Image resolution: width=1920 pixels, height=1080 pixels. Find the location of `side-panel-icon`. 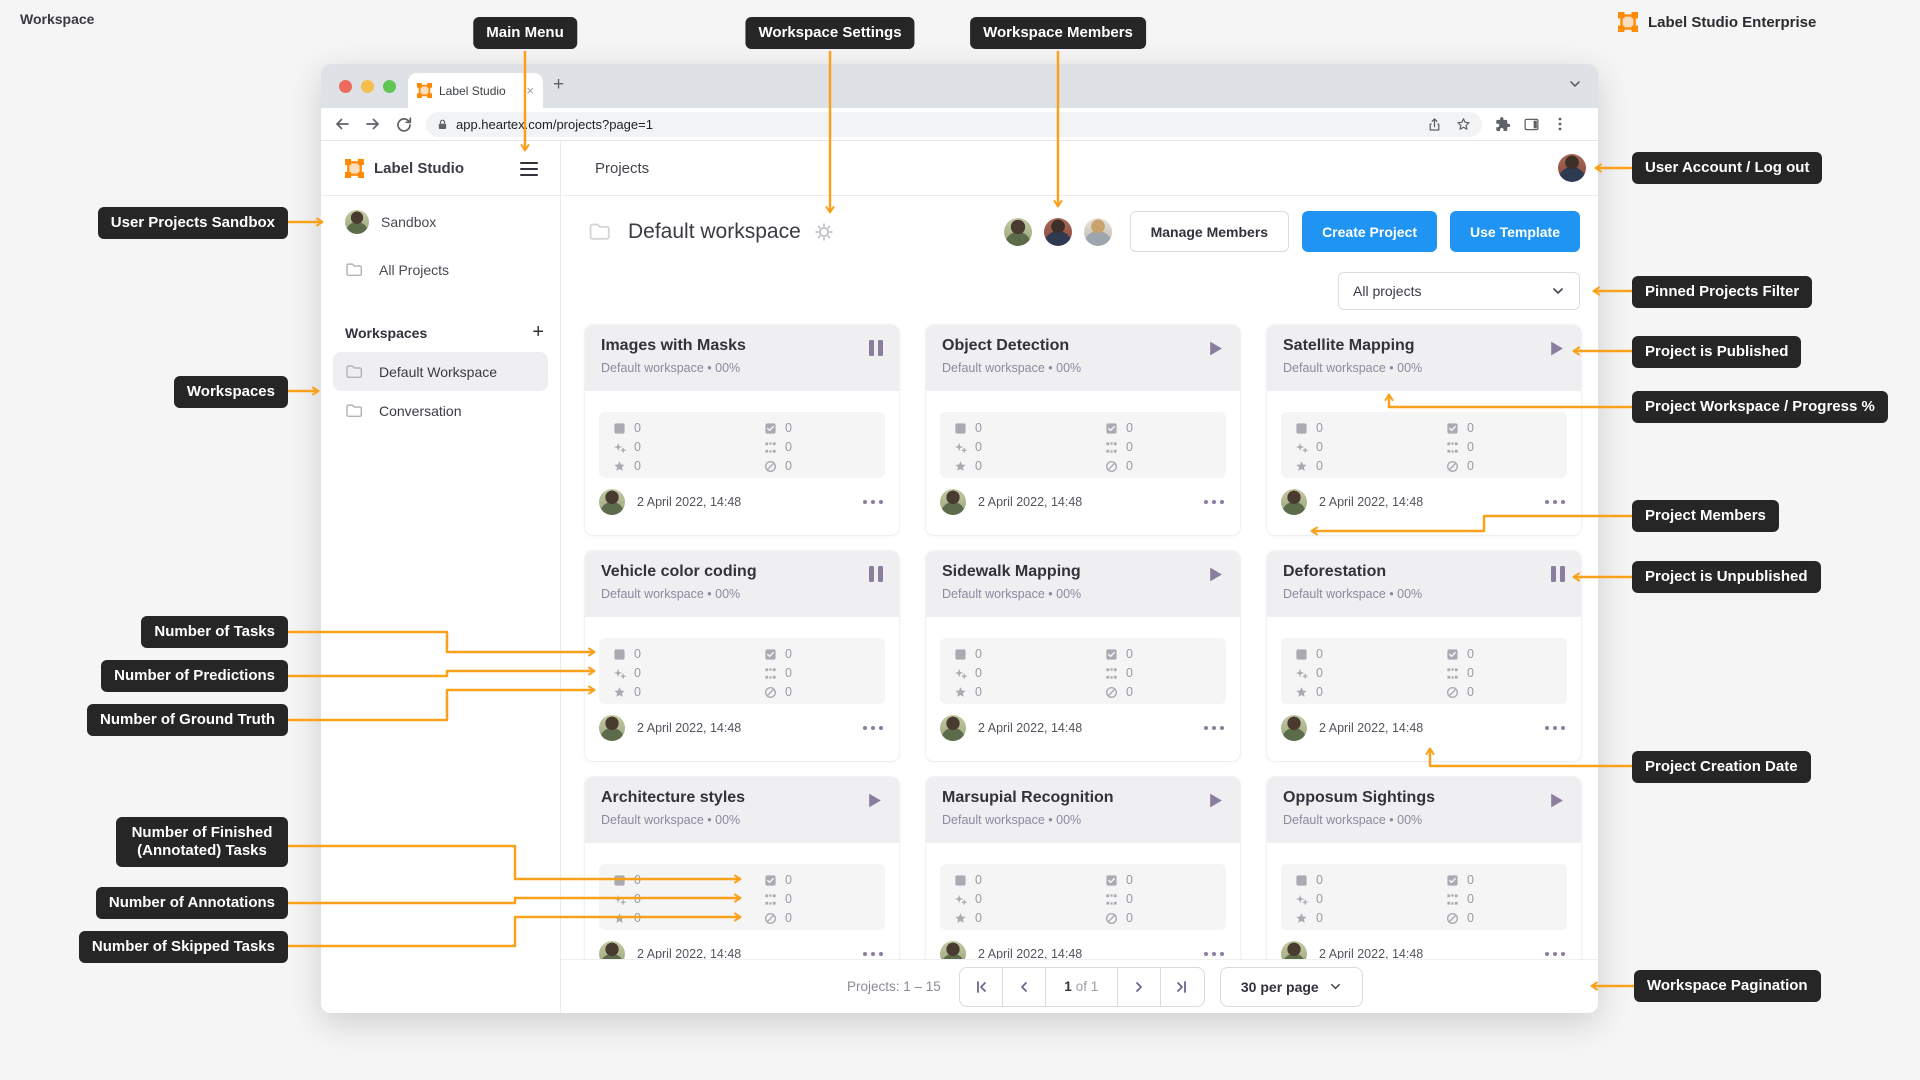

side-panel-icon is located at coordinates (1531, 124).